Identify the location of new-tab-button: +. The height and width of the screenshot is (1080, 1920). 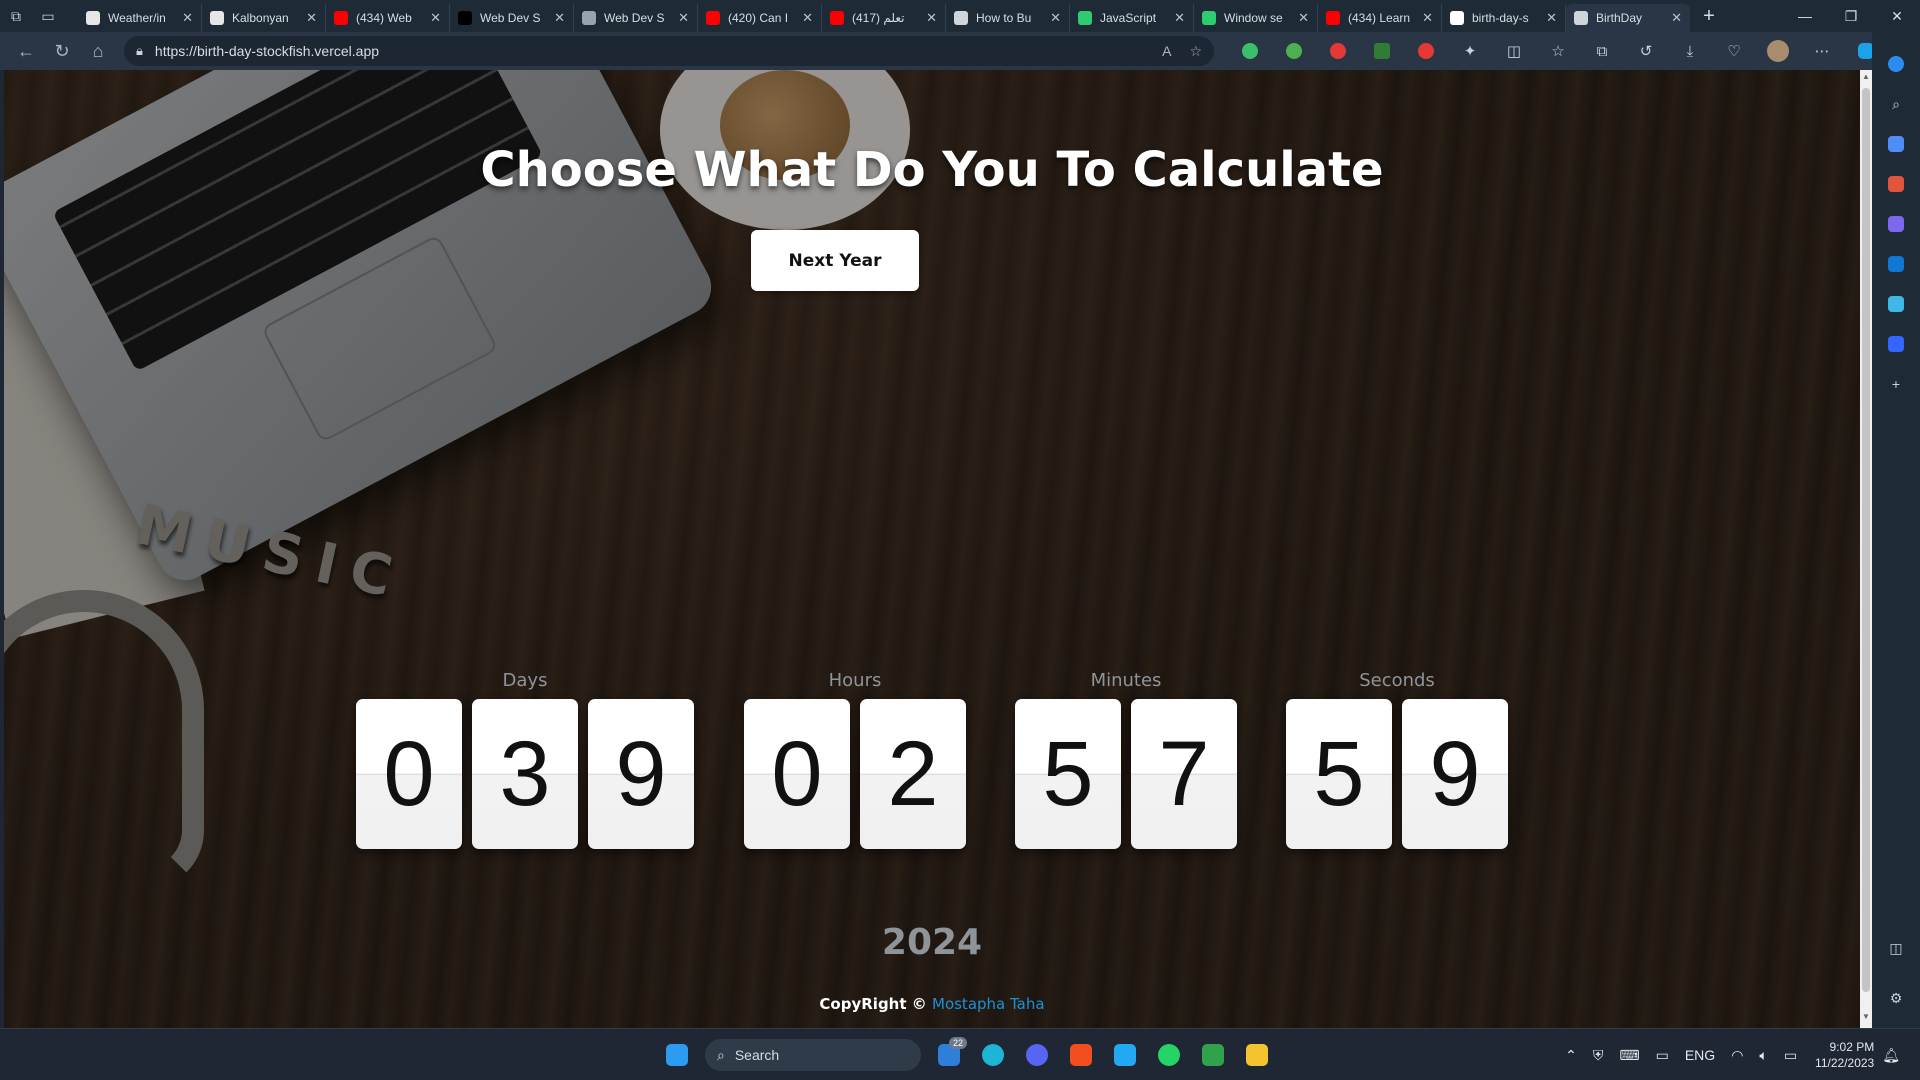
(1709, 16).